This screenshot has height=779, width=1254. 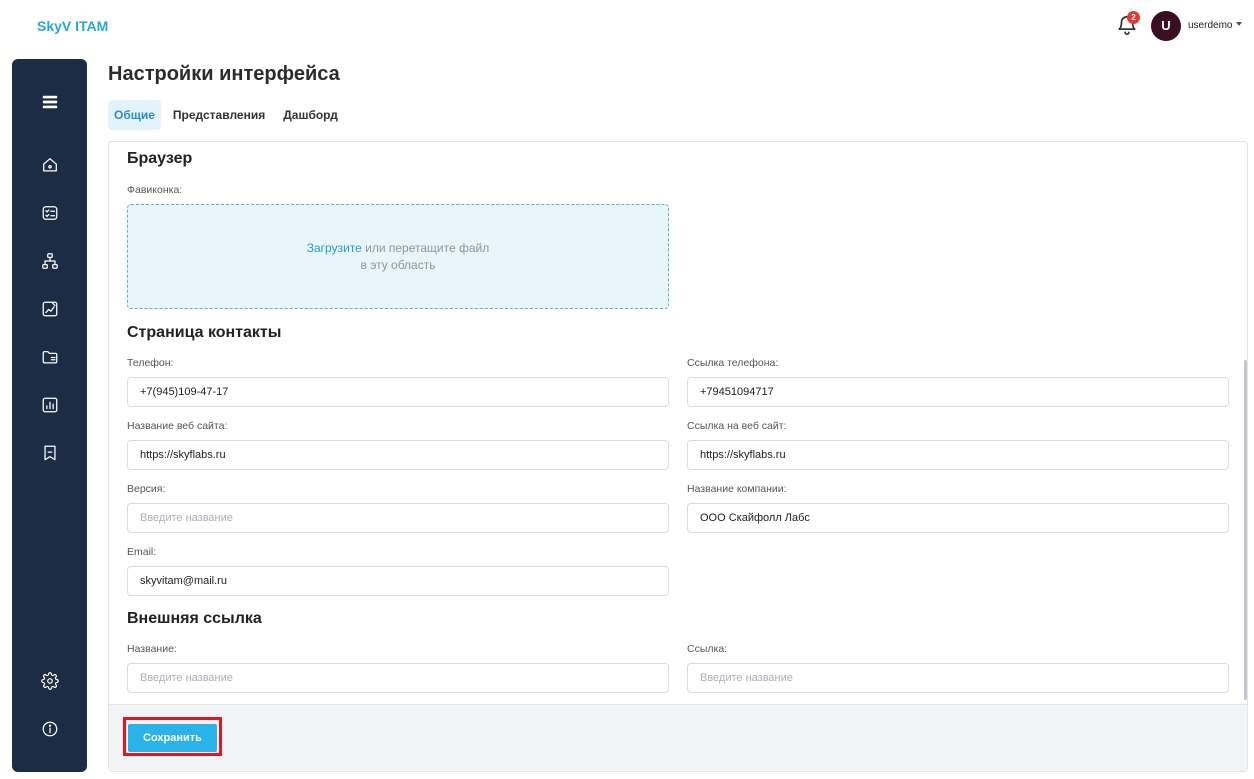 What do you see at coordinates (146, 489) in the screenshot?
I see `version-label: Версия:` at bounding box center [146, 489].